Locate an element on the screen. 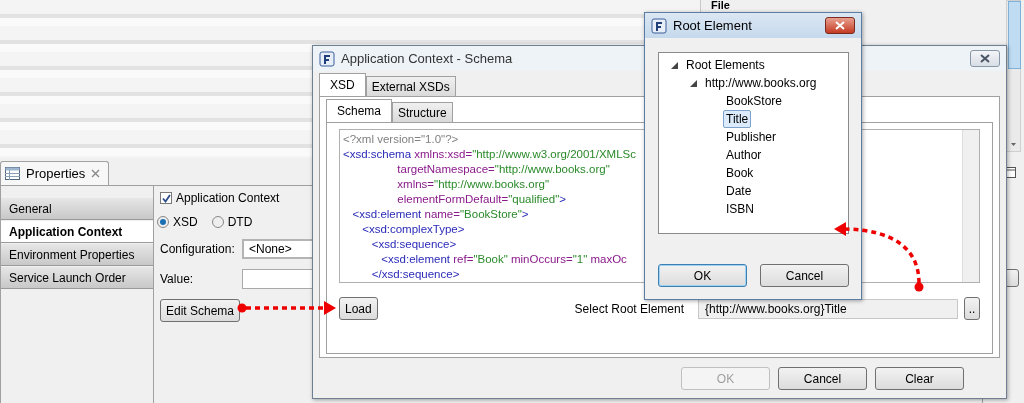 The image size is (1024, 403). code-line: <xsd:element name="BookStore"> is located at coordinates (440, 214).